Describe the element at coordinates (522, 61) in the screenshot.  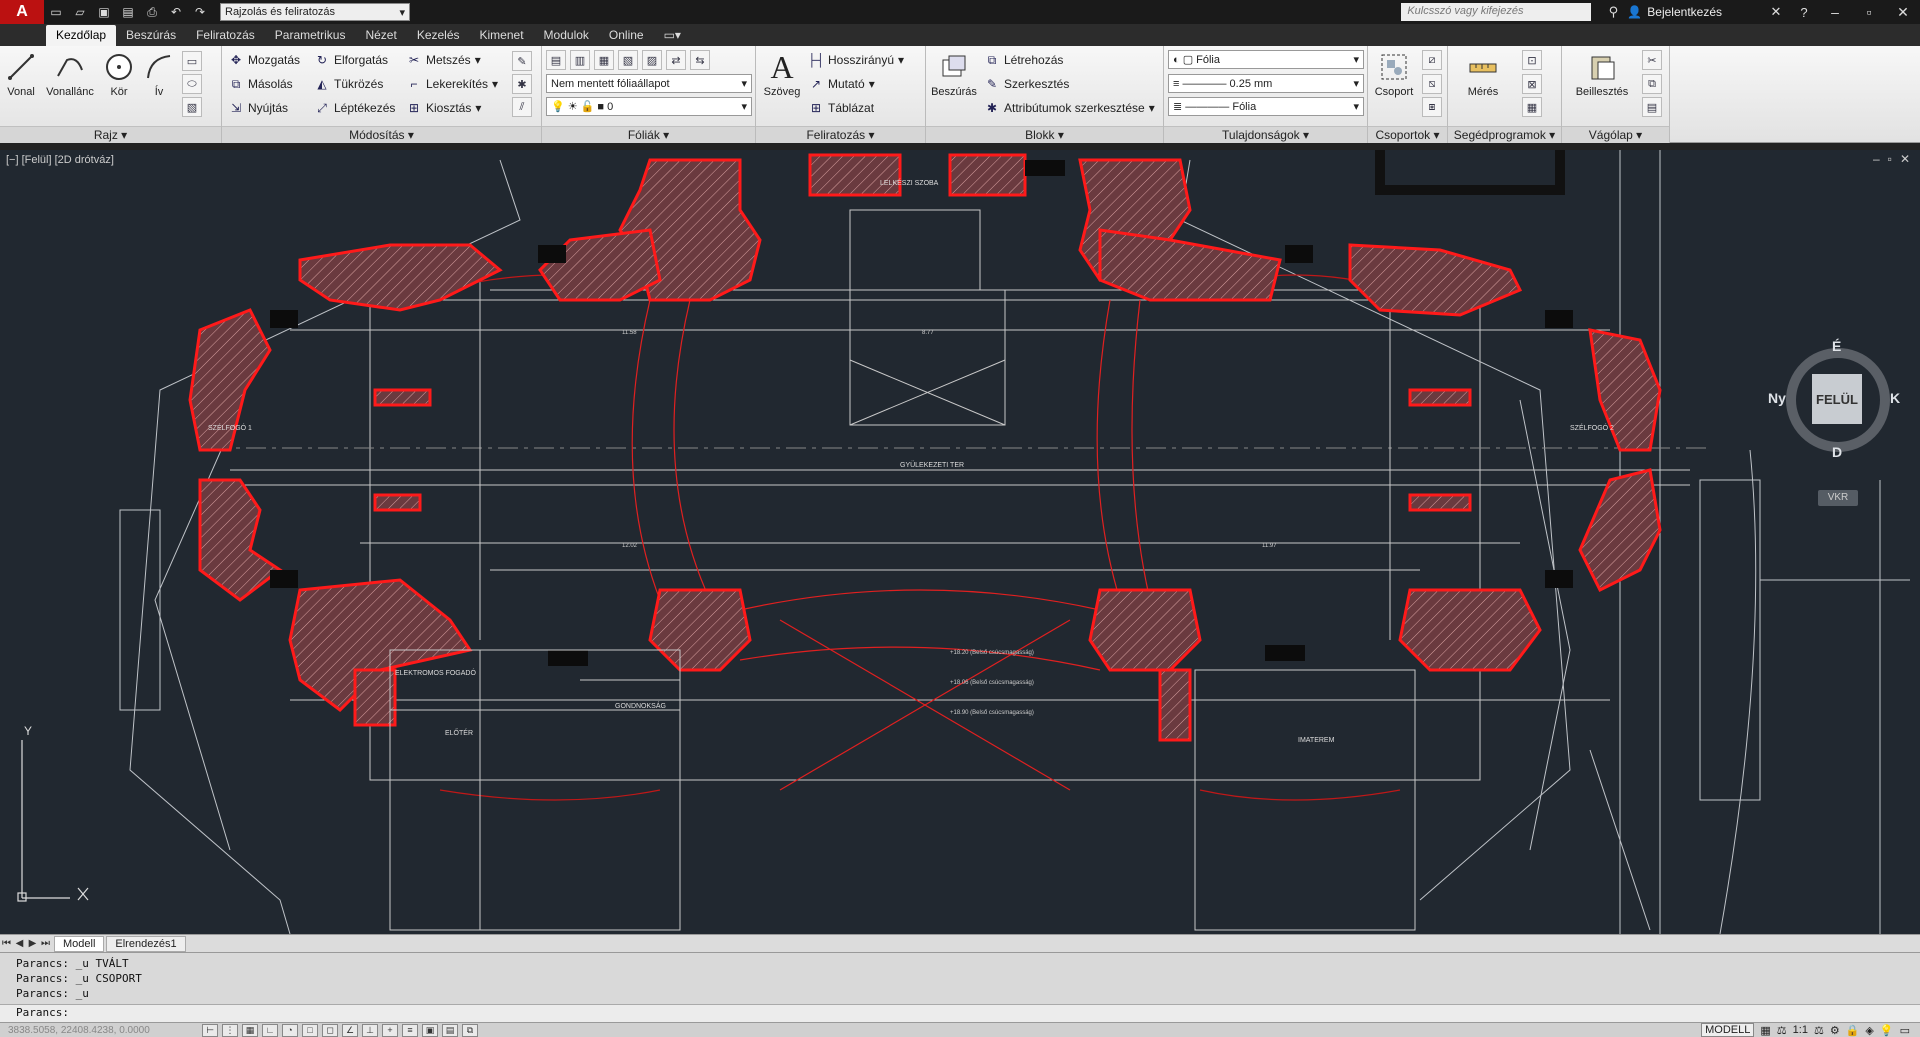
I see `erase-icon: ✎` at that location.